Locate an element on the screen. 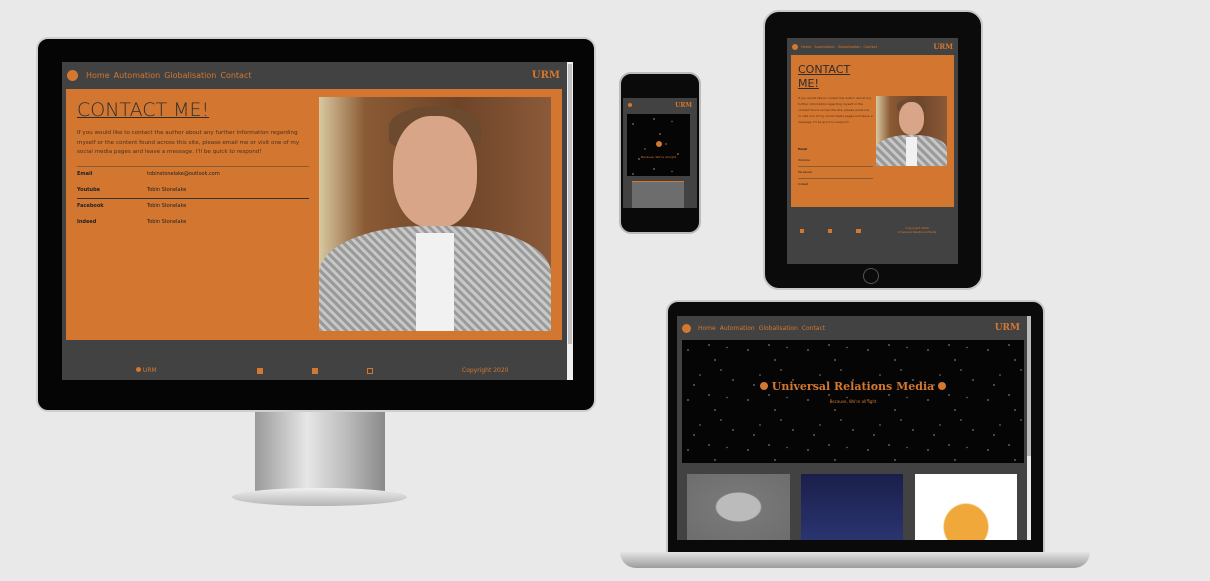 The image size is (1210, 581). table-row: Youtube Tobin Stonelake is located at coordinates (193, 190).